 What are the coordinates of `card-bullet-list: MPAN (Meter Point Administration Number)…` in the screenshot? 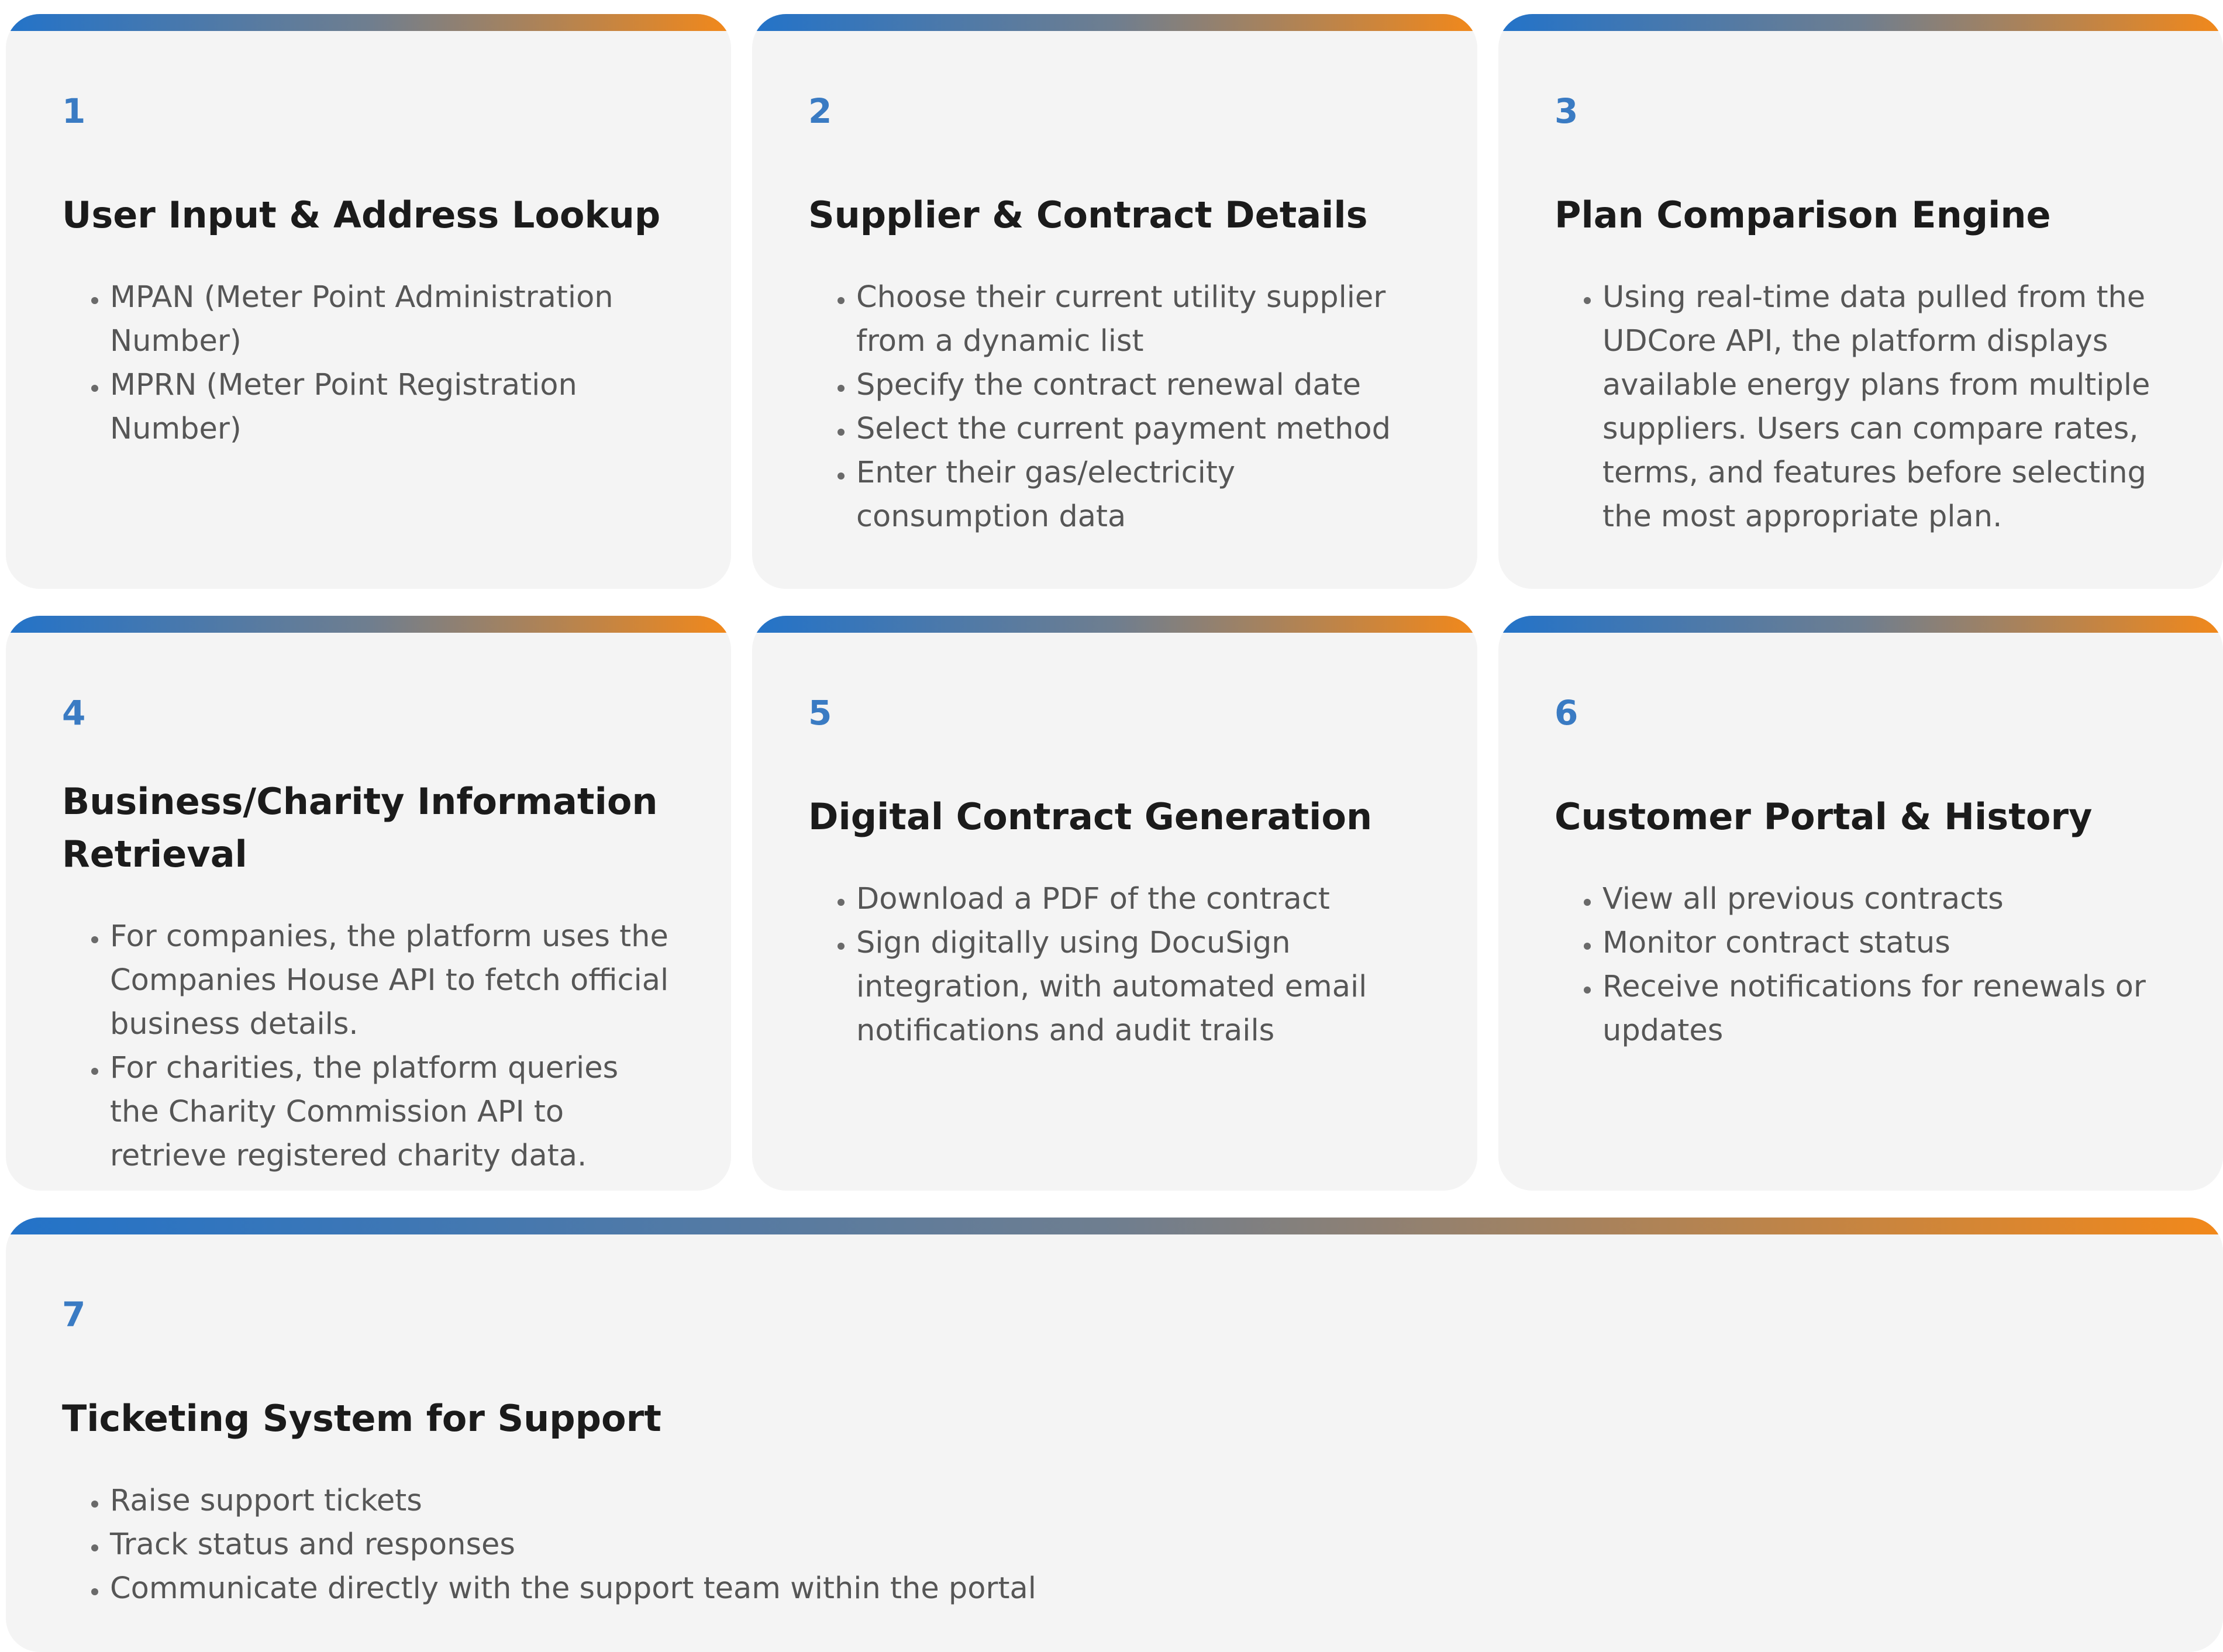 It's located at (368, 363).